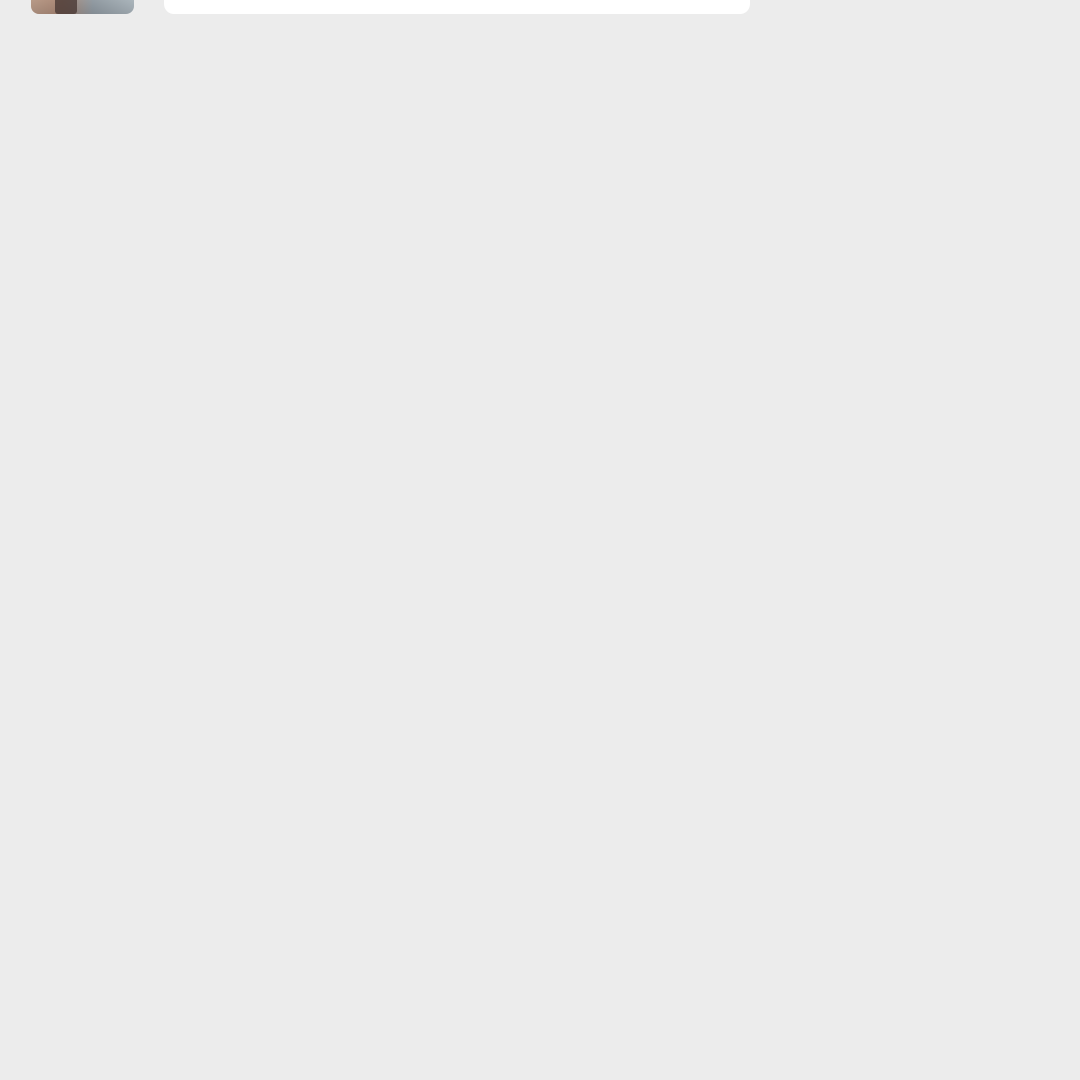 The width and height of the screenshot is (1080, 1080). Describe the element at coordinates (66, 7) in the screenshot. I see `thumbnail-detail` at that location.